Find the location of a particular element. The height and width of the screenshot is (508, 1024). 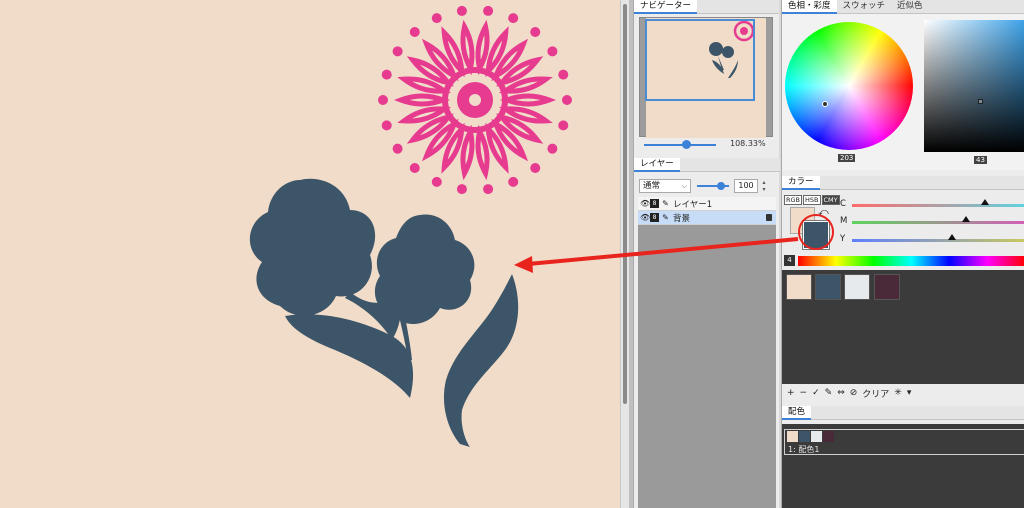

sv-picker-handle is located at coordinates (980, 101).